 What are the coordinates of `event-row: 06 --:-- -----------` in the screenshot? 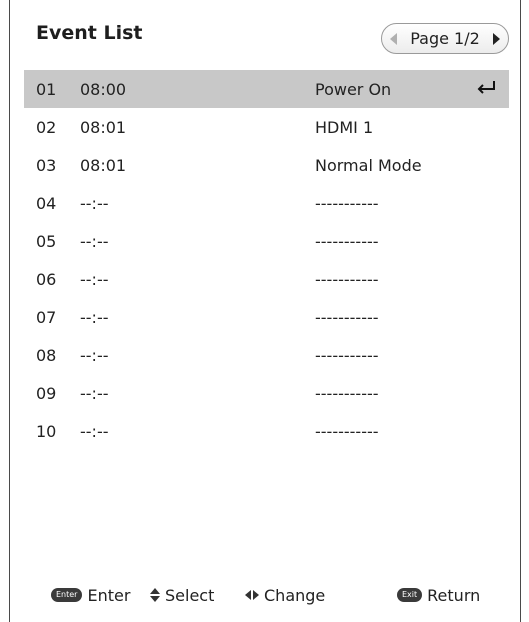 It's located at (266, 279).